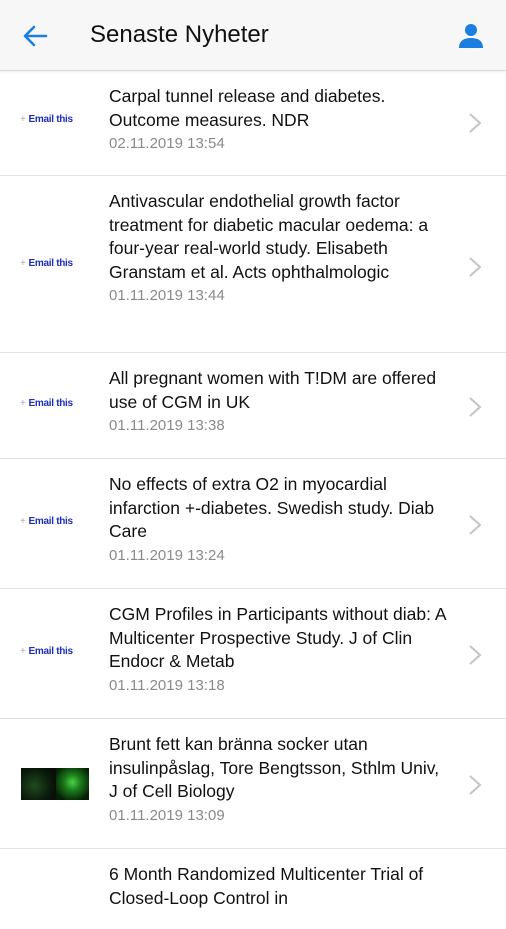  What do you see at coordinates (167, 685) in the screenshot?
I see `news-date: 01.11.2019 13:18` at bounding box center [167, 685].